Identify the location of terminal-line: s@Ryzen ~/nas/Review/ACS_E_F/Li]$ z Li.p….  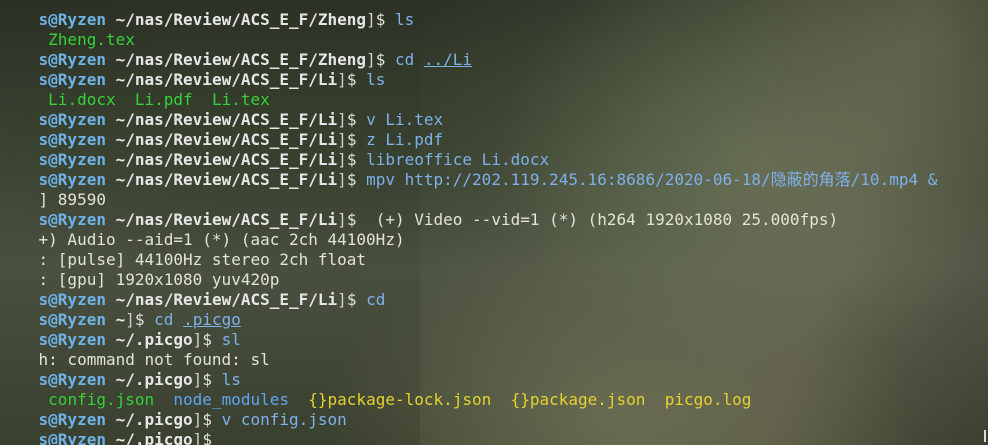
(241, 139).